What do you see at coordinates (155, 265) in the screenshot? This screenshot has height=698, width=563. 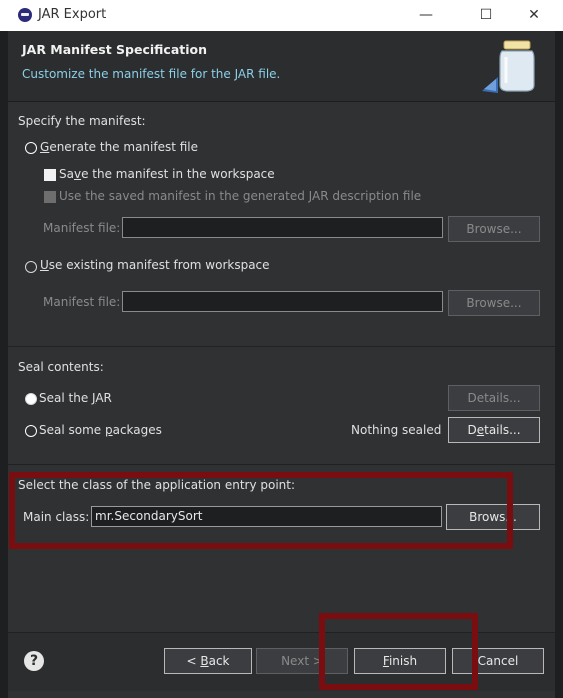 I see `use-existing-manifest-option: Use existing manifest from workspace` at bounding box center [155, 265].